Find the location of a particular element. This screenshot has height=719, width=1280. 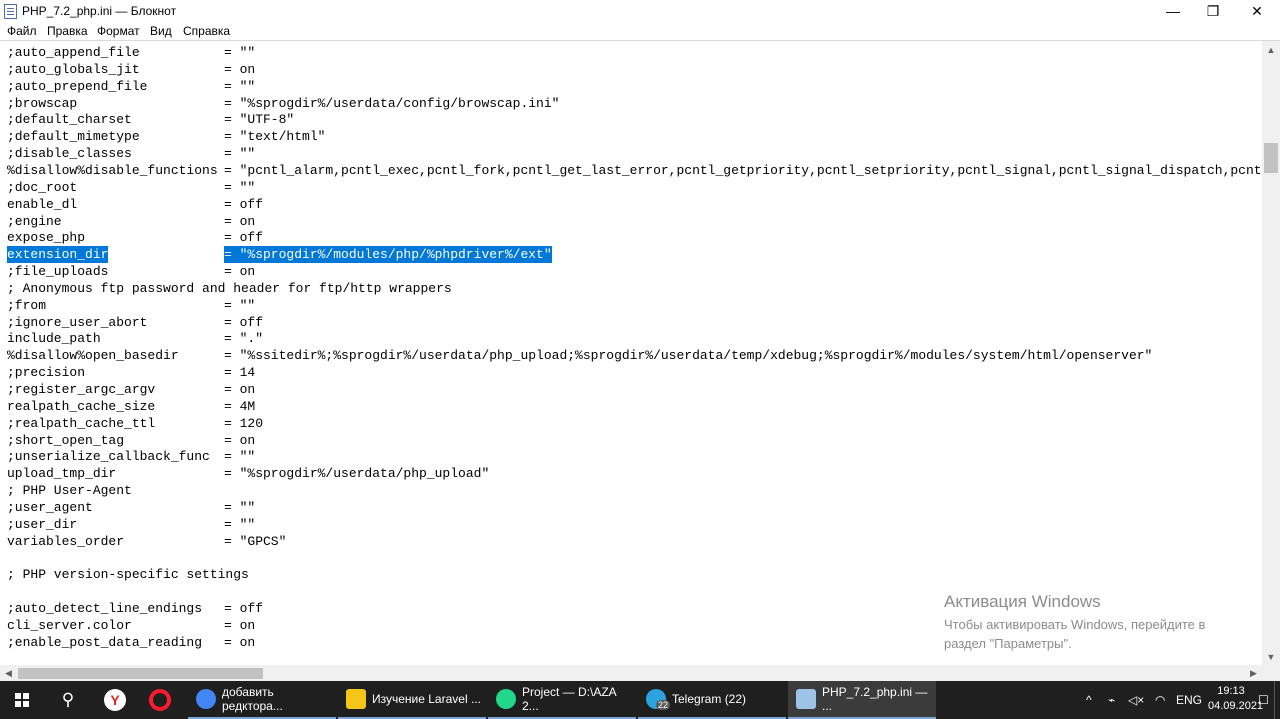

line-key: include_path is located at coordinates (54, 339).